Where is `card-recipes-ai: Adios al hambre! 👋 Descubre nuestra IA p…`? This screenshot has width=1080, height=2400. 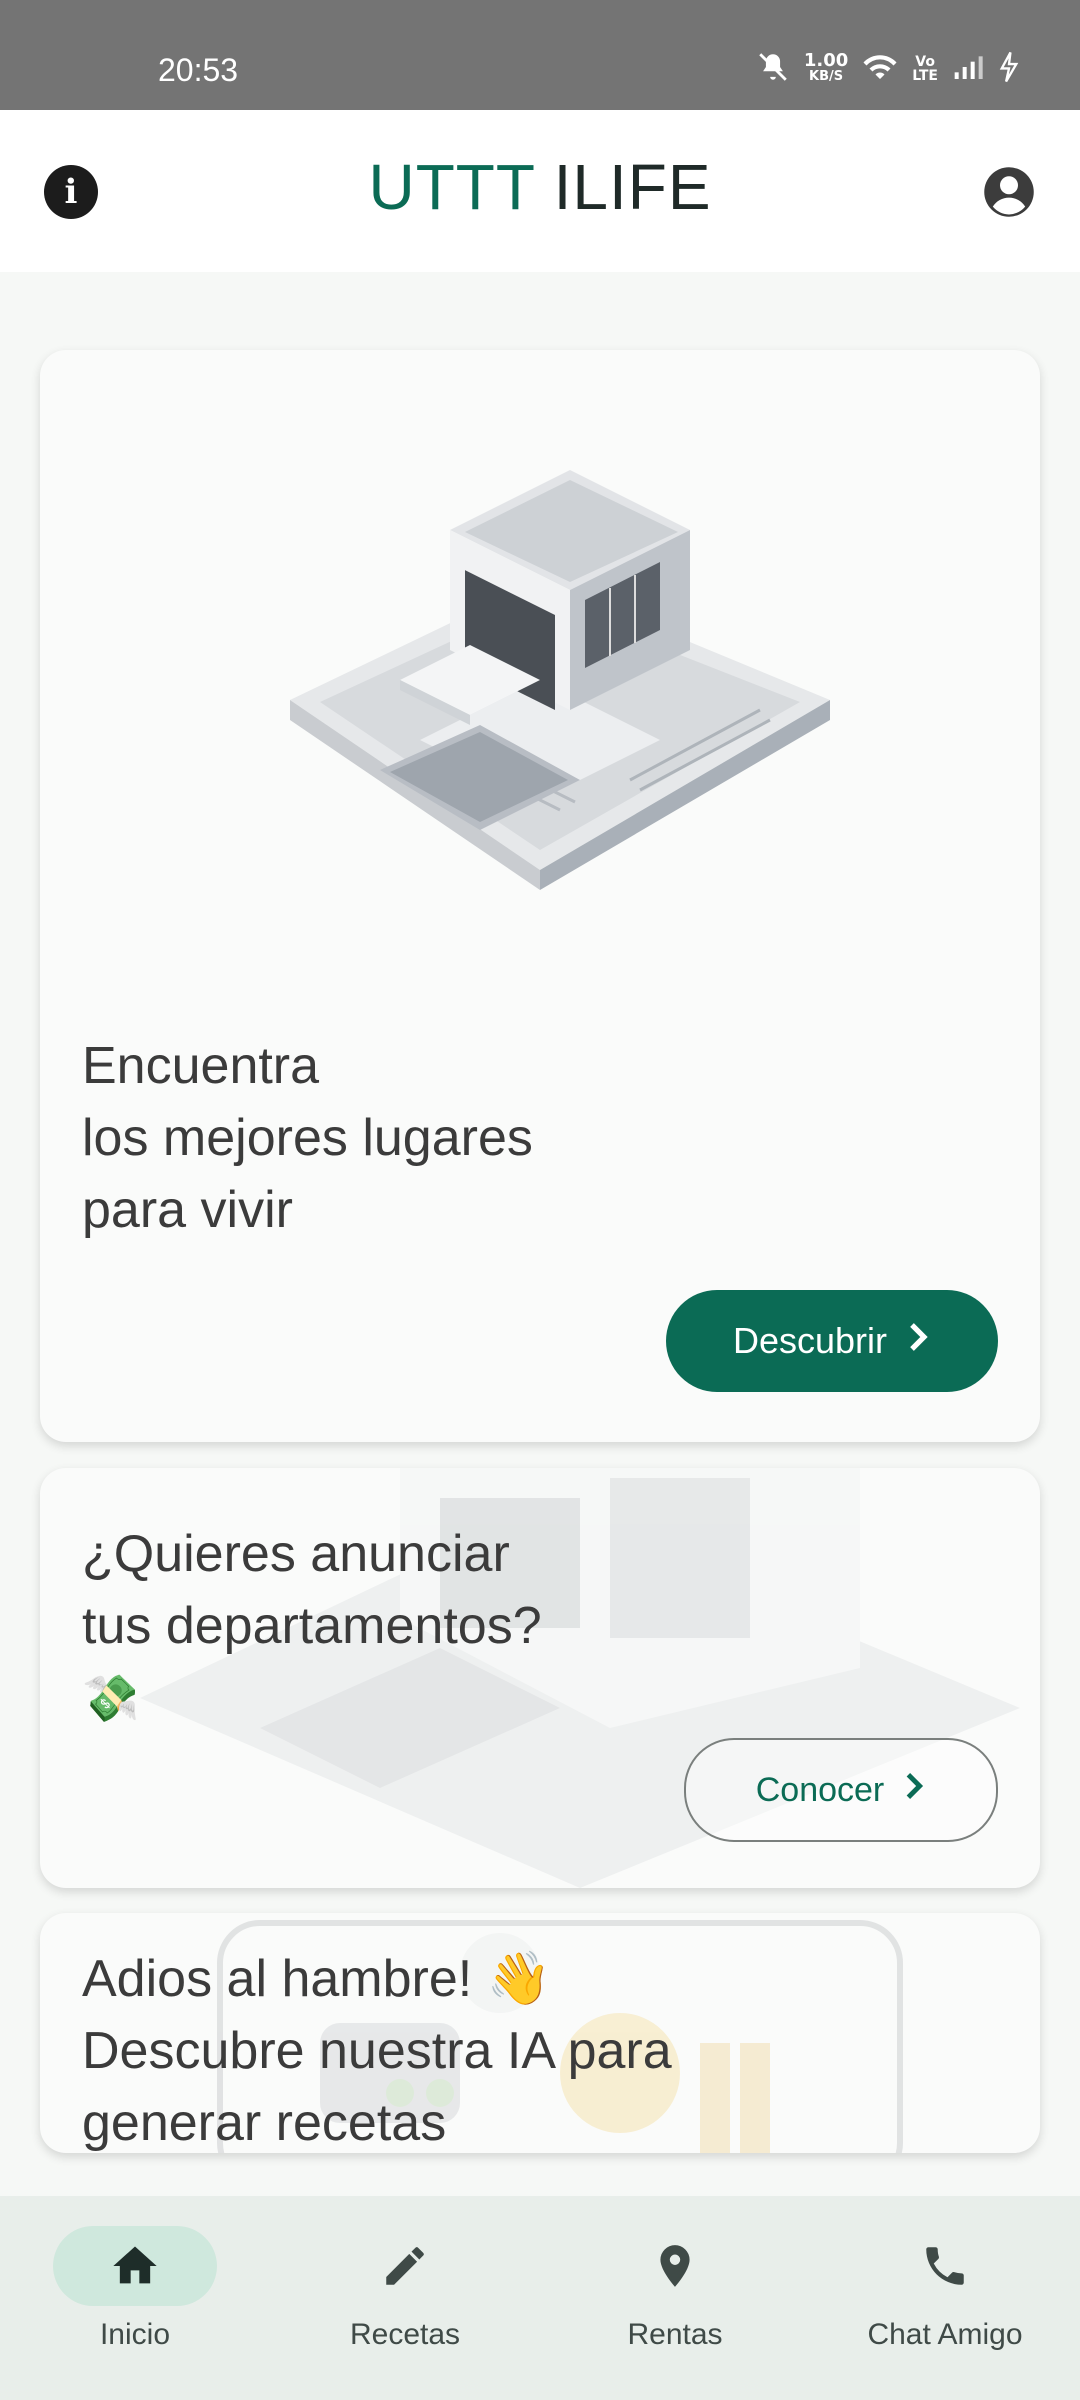
card-recipes-ai: Adios al hambre! 👋 Descubre nuestra IA p… is located at coordinates (540, 2033).